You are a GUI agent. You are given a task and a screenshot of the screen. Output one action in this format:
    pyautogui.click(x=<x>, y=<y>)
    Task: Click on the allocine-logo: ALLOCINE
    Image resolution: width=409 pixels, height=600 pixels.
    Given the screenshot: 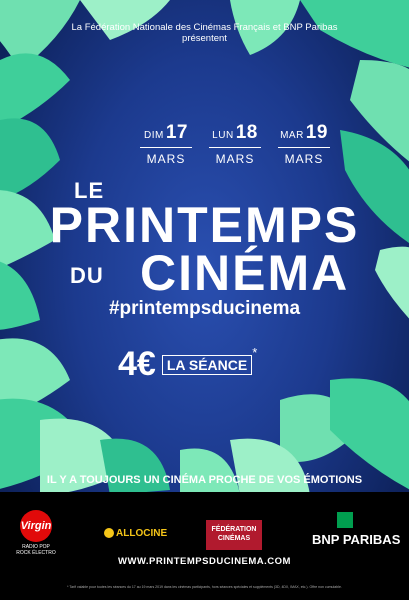 What is the action you would take?
    pyautogui.click(x=135, y=533)
    